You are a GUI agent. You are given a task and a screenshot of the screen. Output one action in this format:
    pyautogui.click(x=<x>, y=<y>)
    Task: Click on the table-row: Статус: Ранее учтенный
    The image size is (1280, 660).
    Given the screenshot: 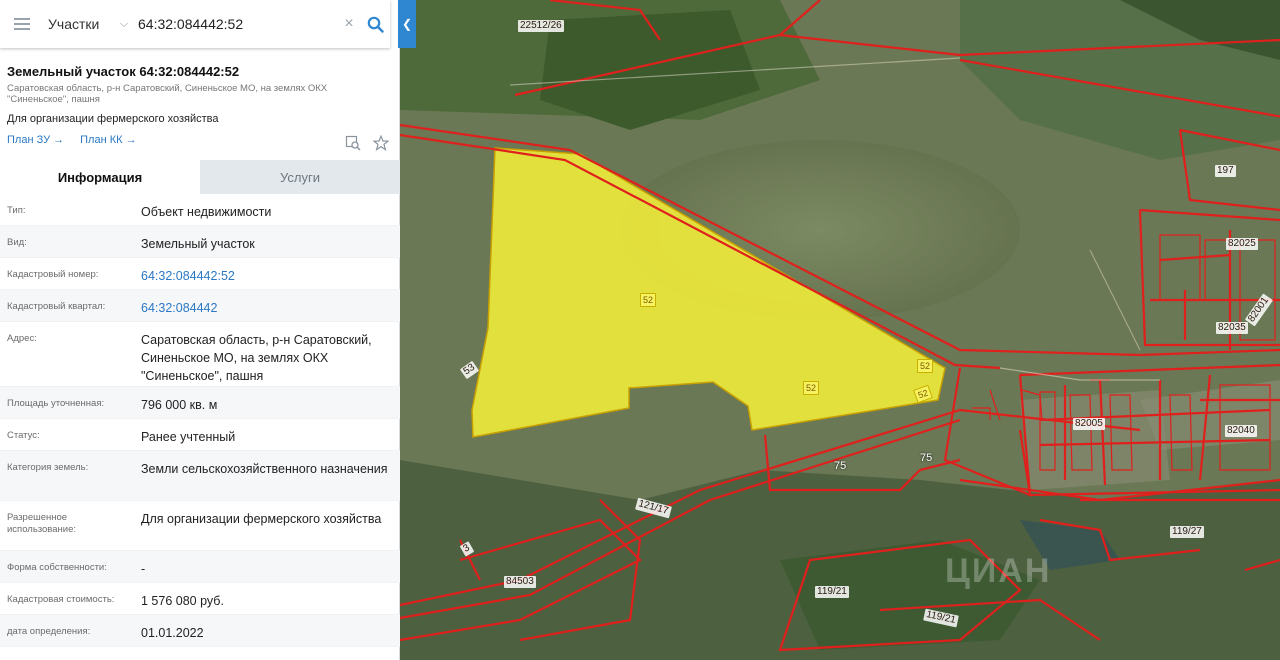 What is the action you would take?
    pyautogui.click(x=200, y=435)
    